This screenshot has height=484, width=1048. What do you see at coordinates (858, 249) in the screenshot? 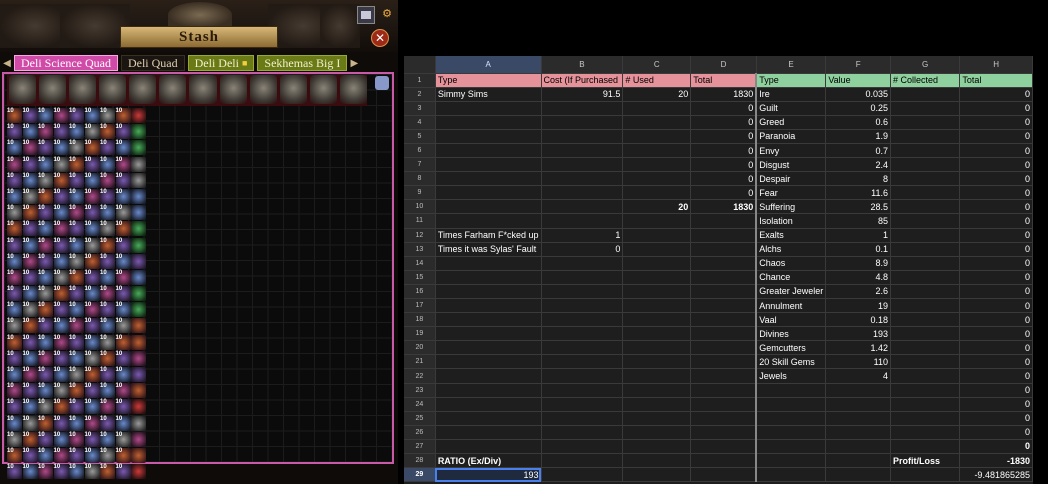
I see `cell-f13: 0.1` at bounding box center [858, 249].